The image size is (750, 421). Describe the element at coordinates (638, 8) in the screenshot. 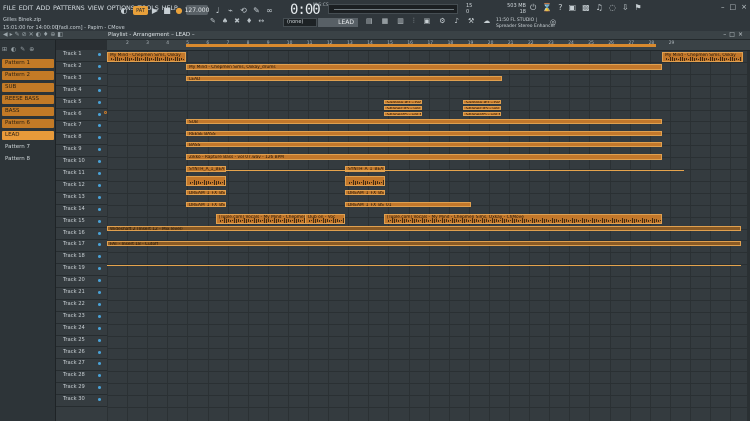

I see `flag-icon: ⚑` at that location.